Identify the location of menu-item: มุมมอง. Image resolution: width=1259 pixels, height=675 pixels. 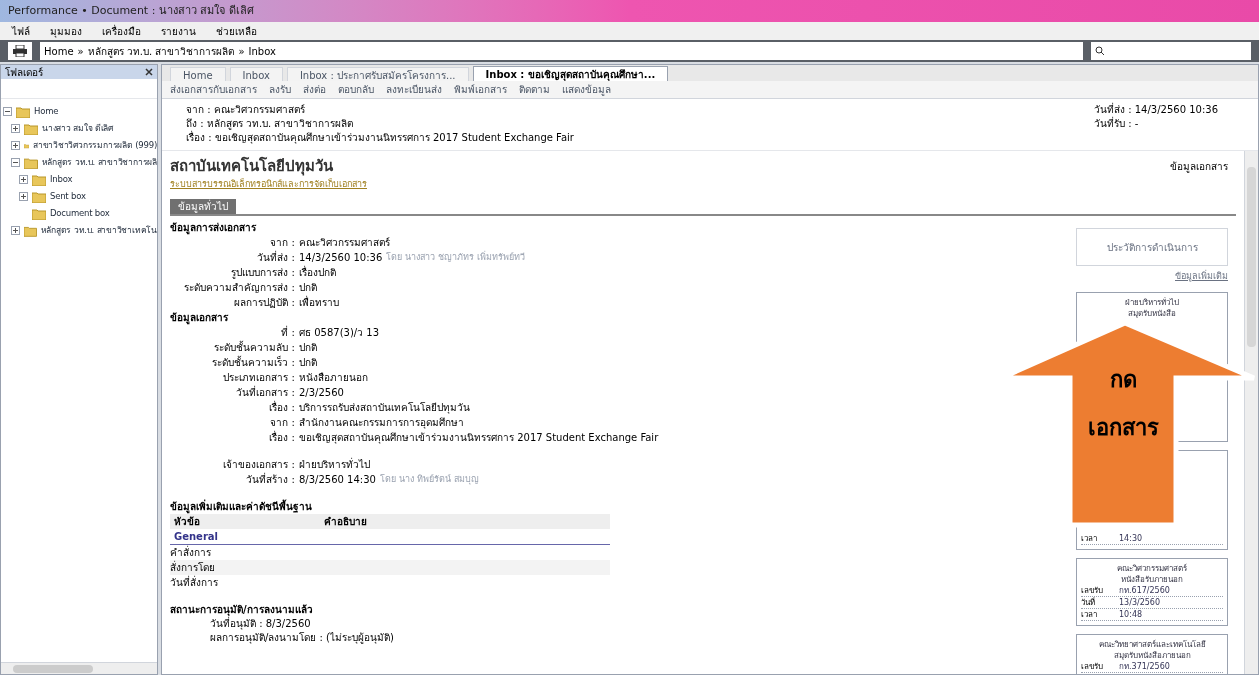
(66, 31).